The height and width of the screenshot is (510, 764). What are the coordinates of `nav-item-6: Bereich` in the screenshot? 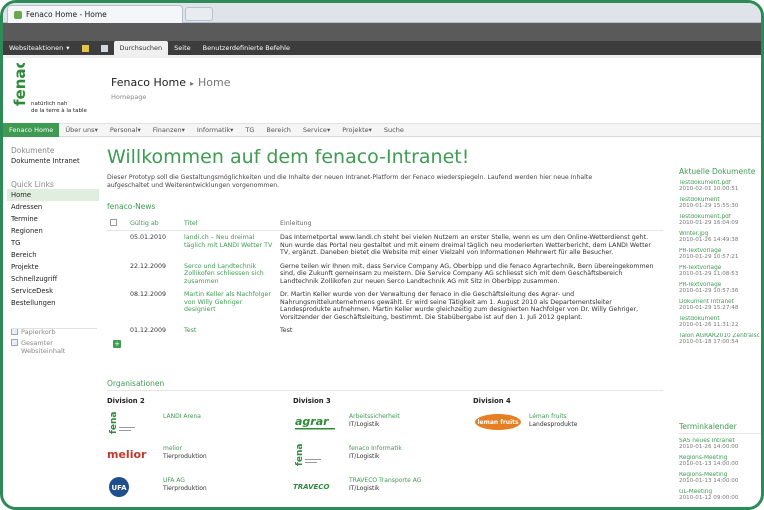 It's located at (278, 130).